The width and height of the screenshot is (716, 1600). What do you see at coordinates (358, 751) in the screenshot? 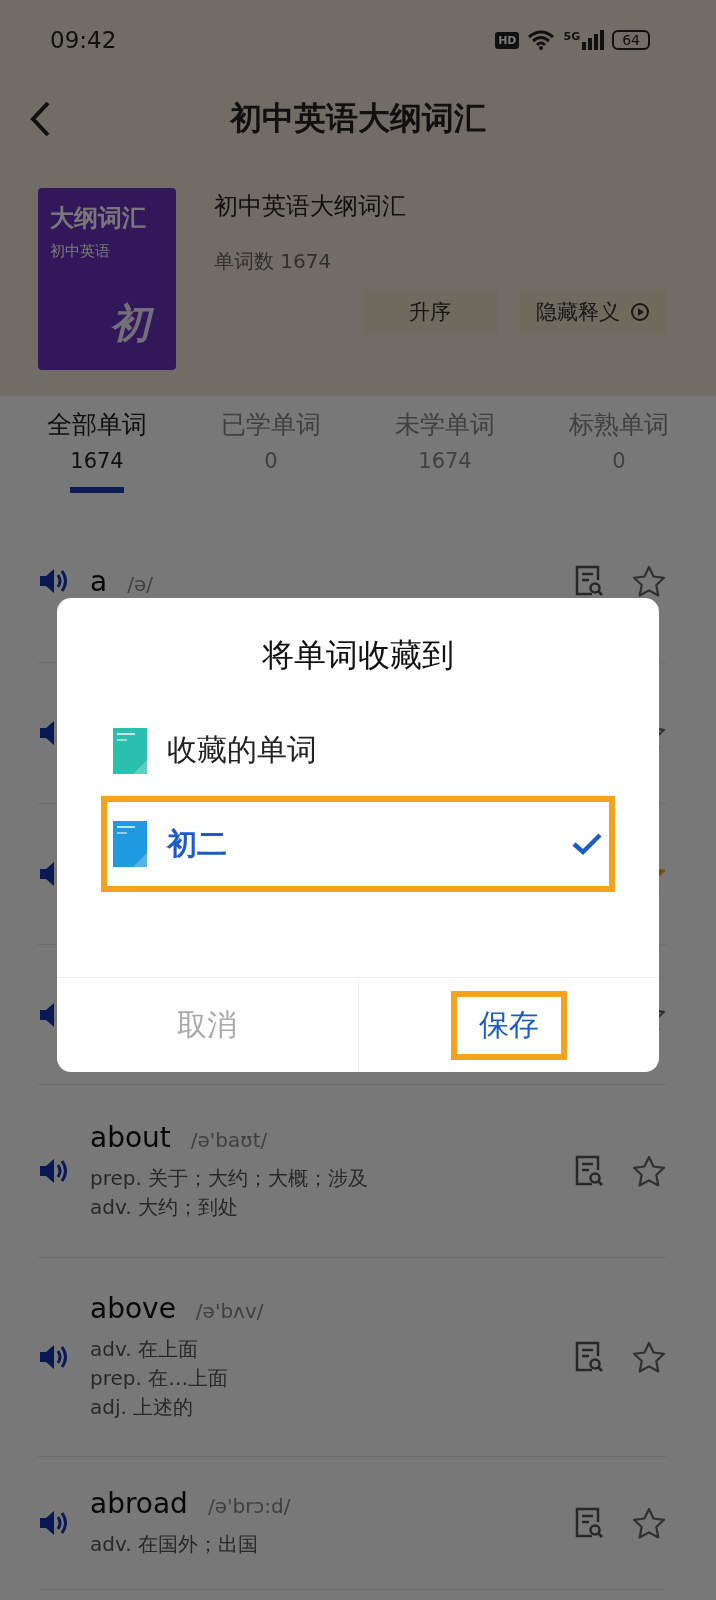
I see `wordbook-option: 收藏的单词` at bounding box center [358, 751].